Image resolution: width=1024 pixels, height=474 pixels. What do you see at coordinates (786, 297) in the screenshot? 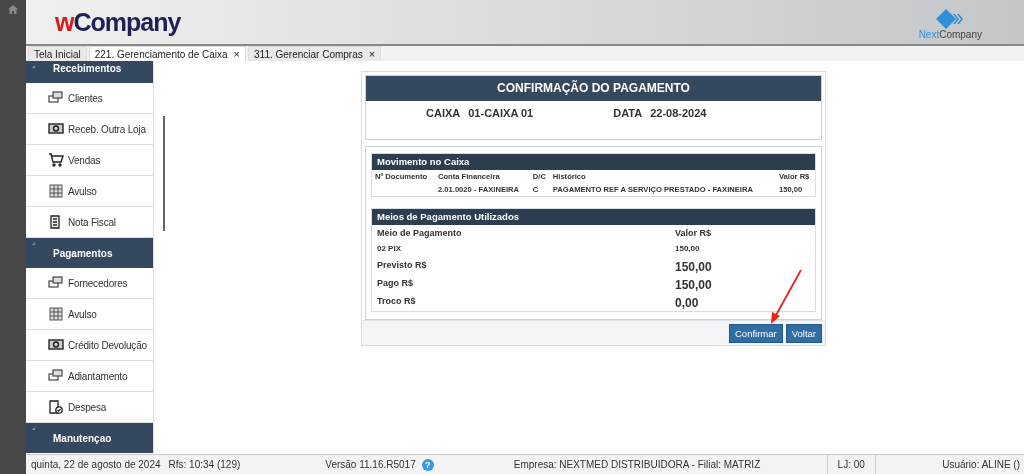
I see `annotation-arrow` at bounding box center [786, 297].